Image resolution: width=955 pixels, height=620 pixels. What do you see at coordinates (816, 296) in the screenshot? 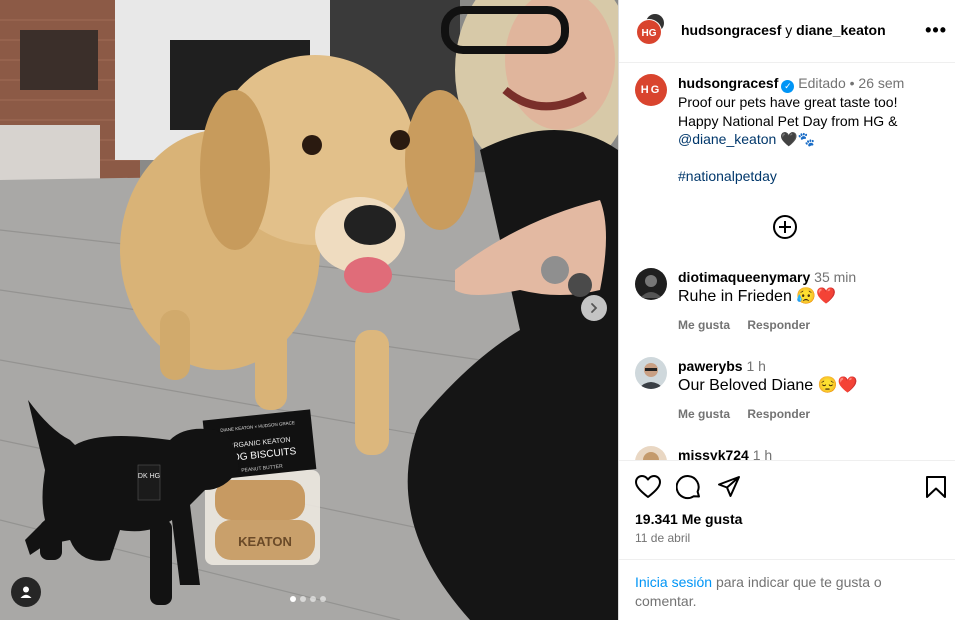
I see `comment-emojis: 😥❤️` at bounding box center [816, 296].